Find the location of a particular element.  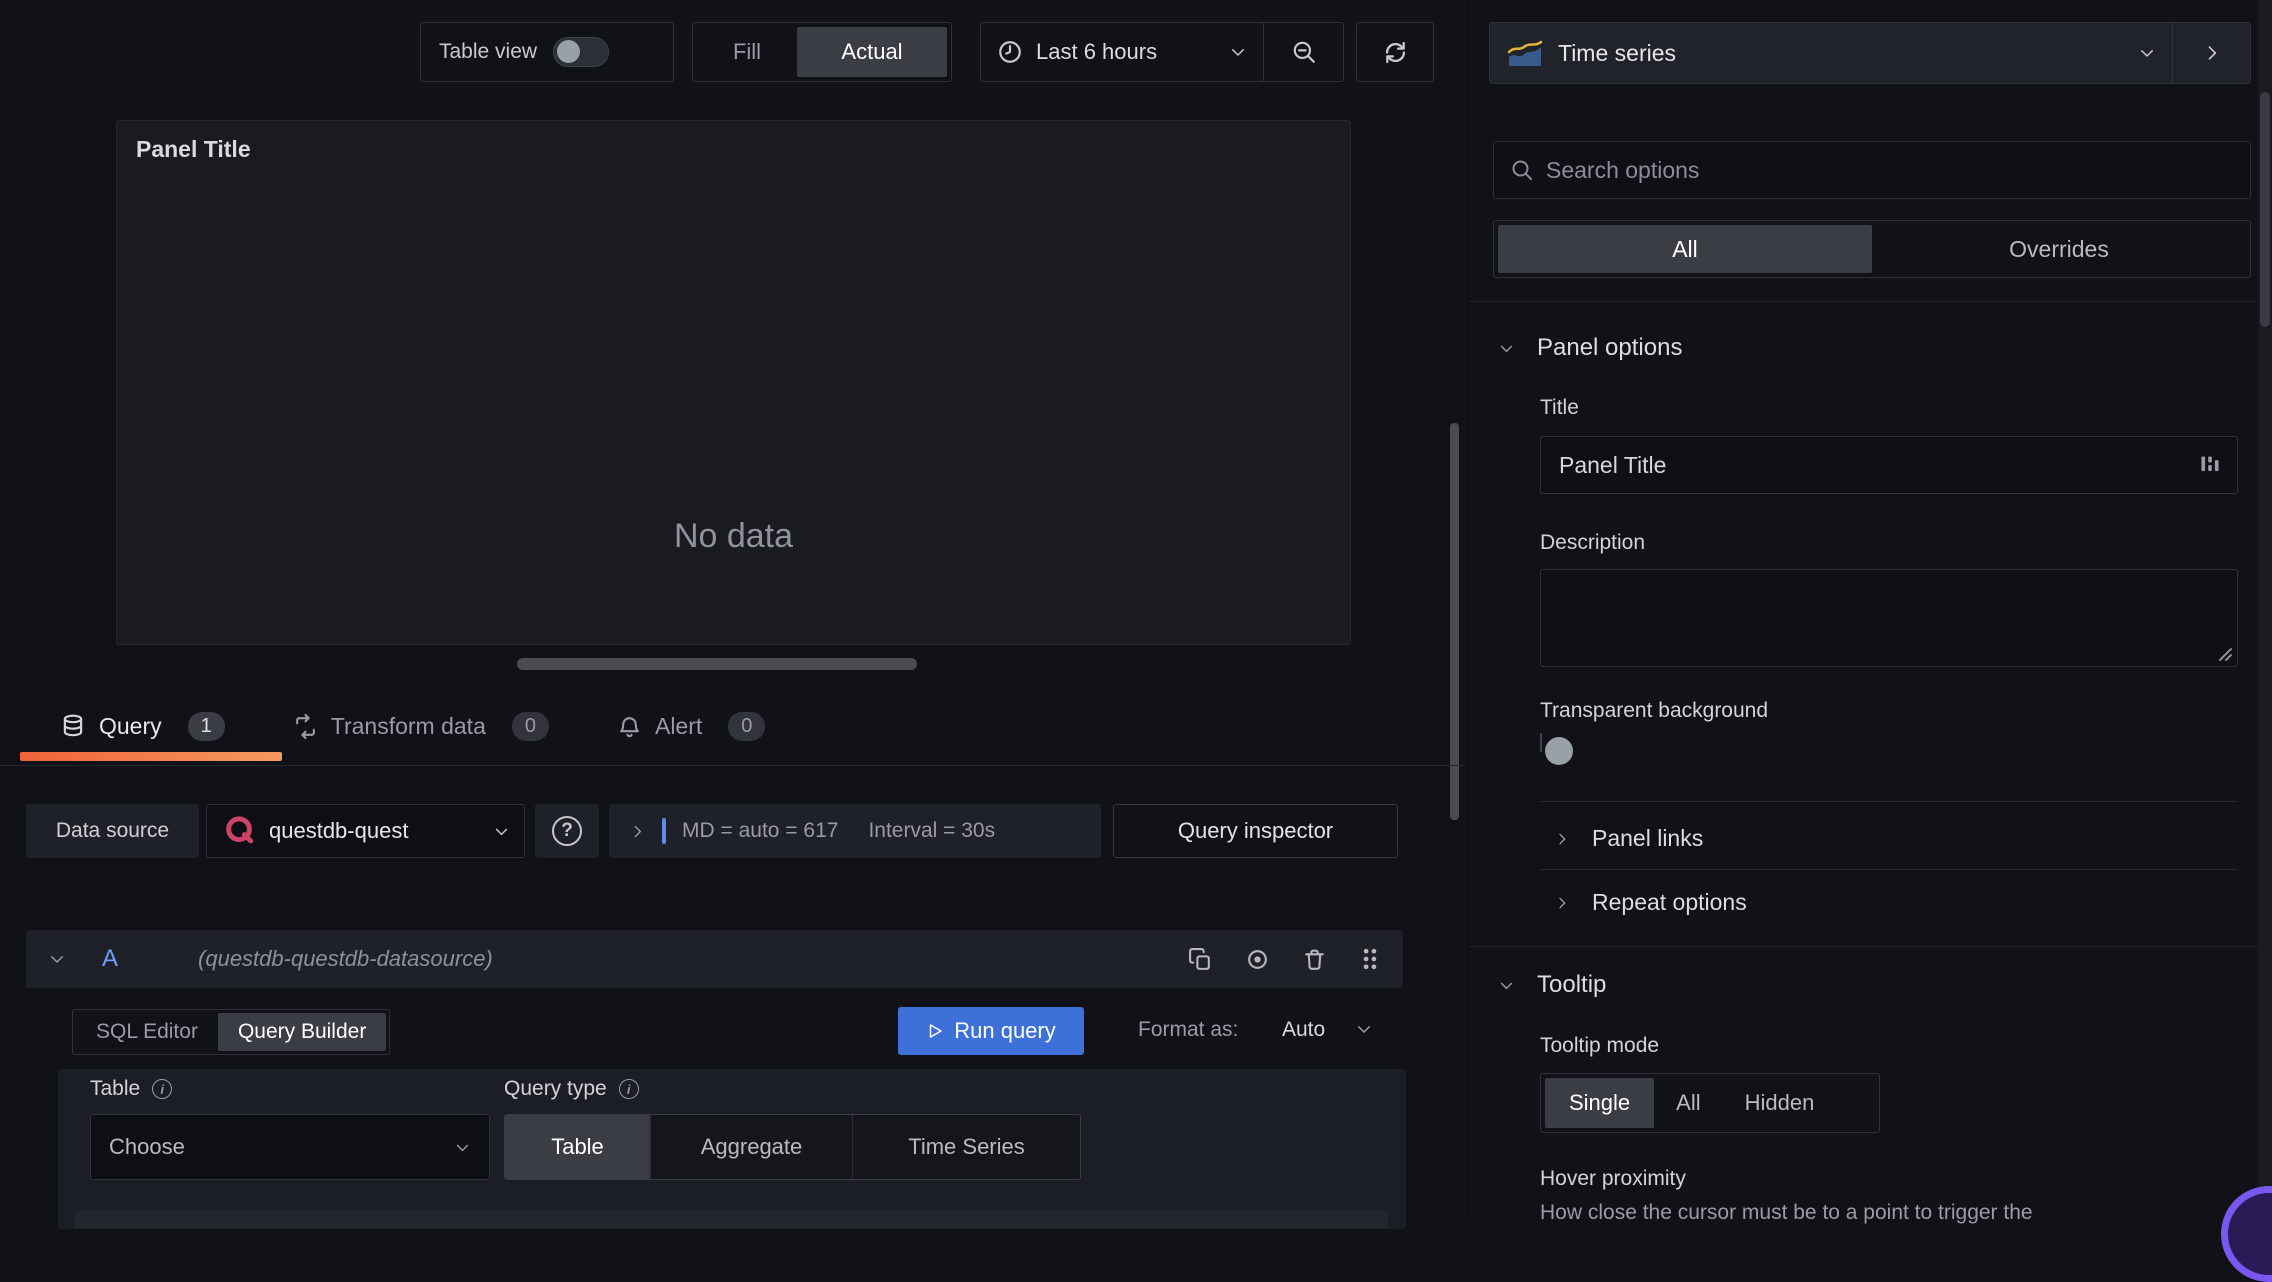

description-field is located at coordinates (1889, 618).